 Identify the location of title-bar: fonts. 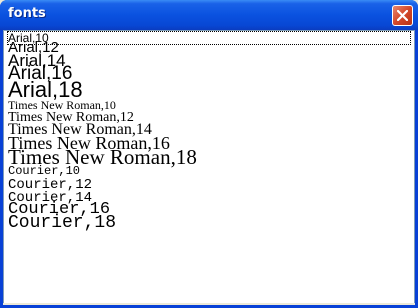
(209, 15).